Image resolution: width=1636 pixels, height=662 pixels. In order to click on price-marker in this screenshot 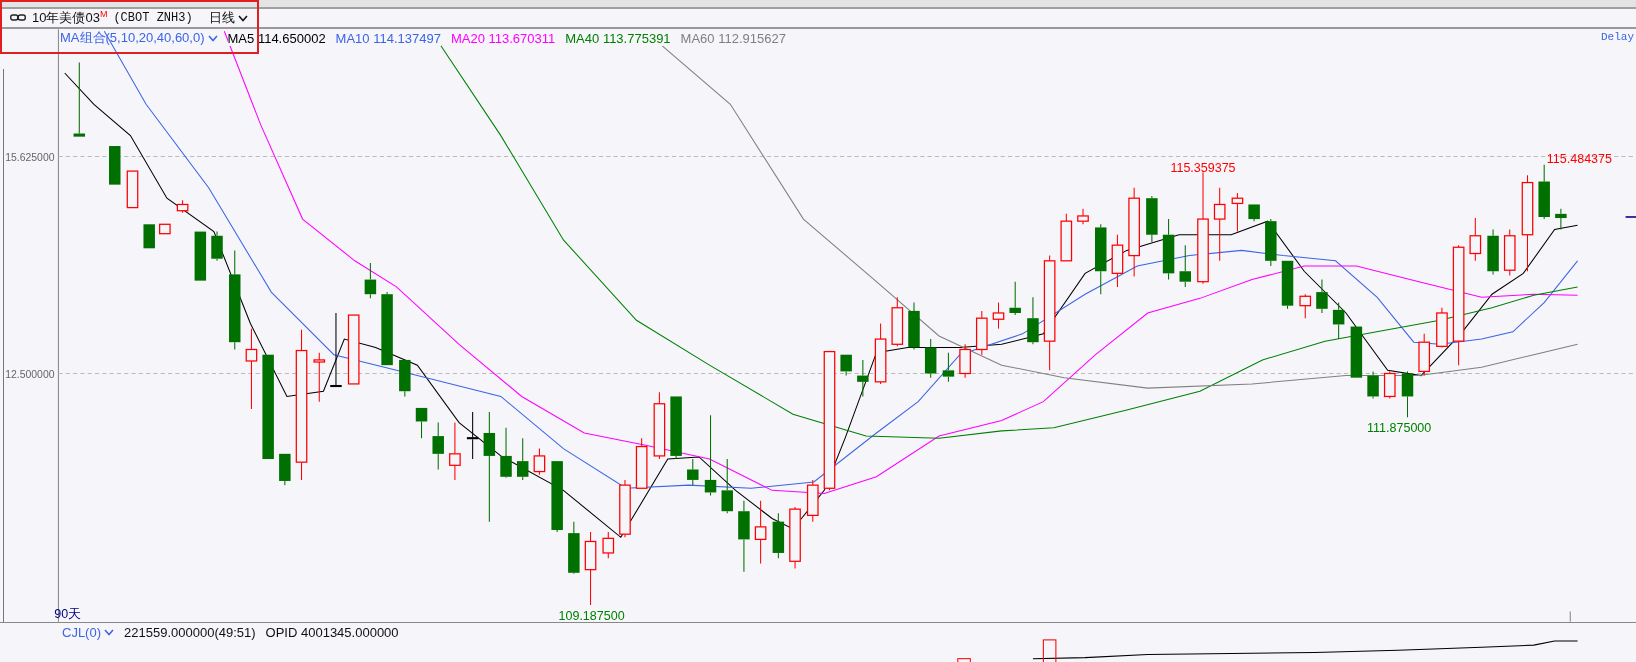, I will do `click(1630, 217)`.